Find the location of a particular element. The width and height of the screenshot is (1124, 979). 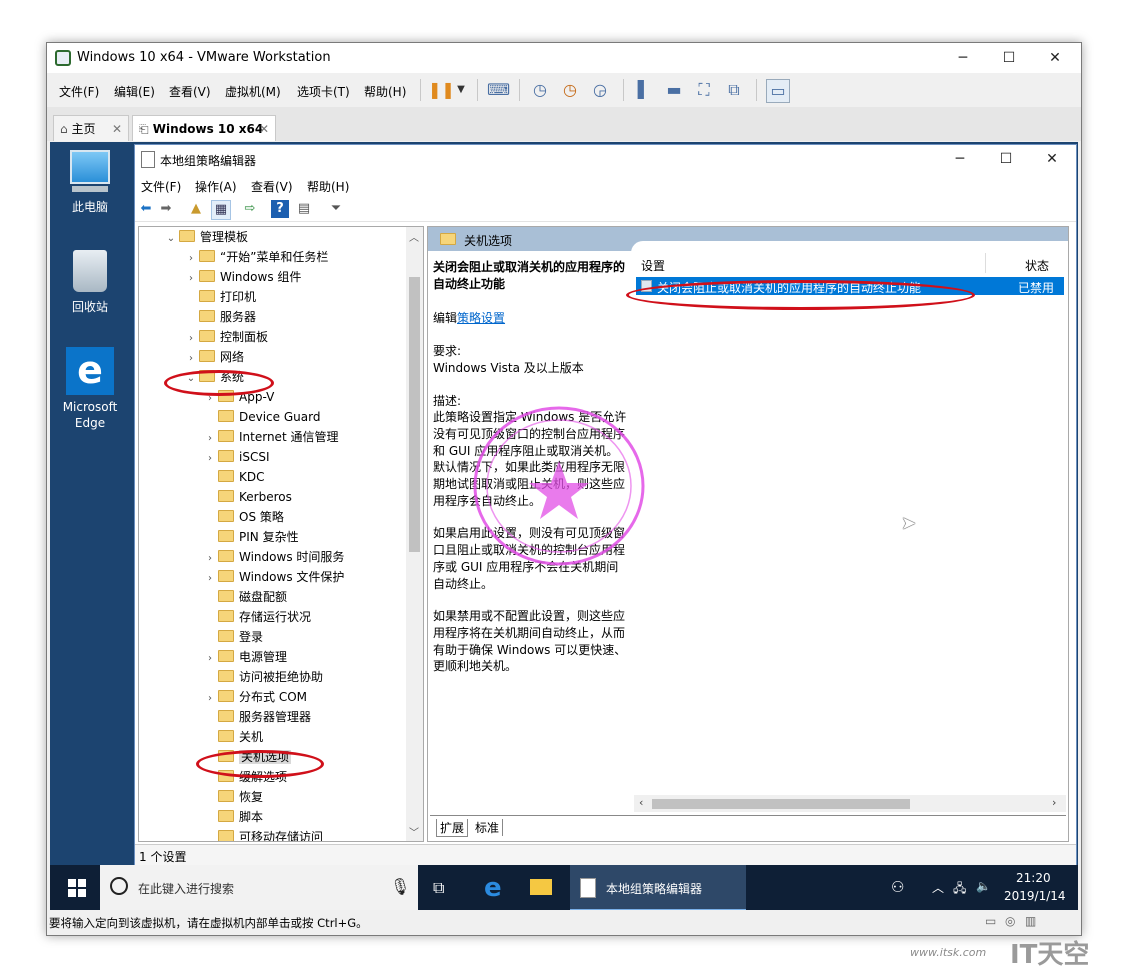

people-icon: ⚇ is located at coordinates (897, 887).